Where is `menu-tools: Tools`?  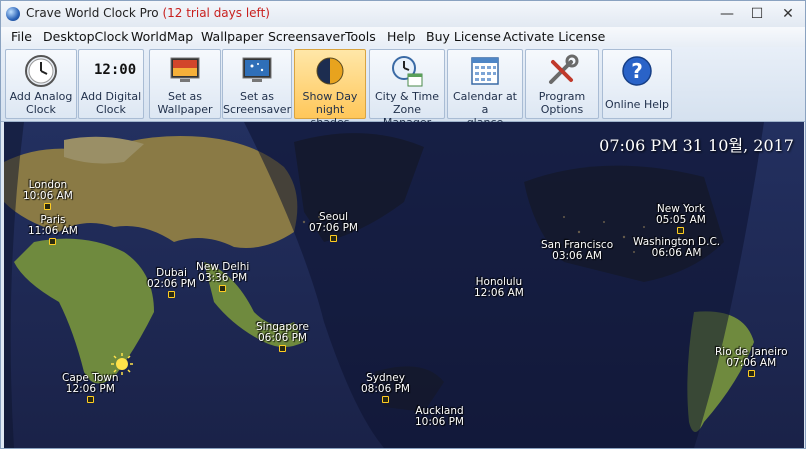
menu-tools: Tools is located at coordinates (360, 36).